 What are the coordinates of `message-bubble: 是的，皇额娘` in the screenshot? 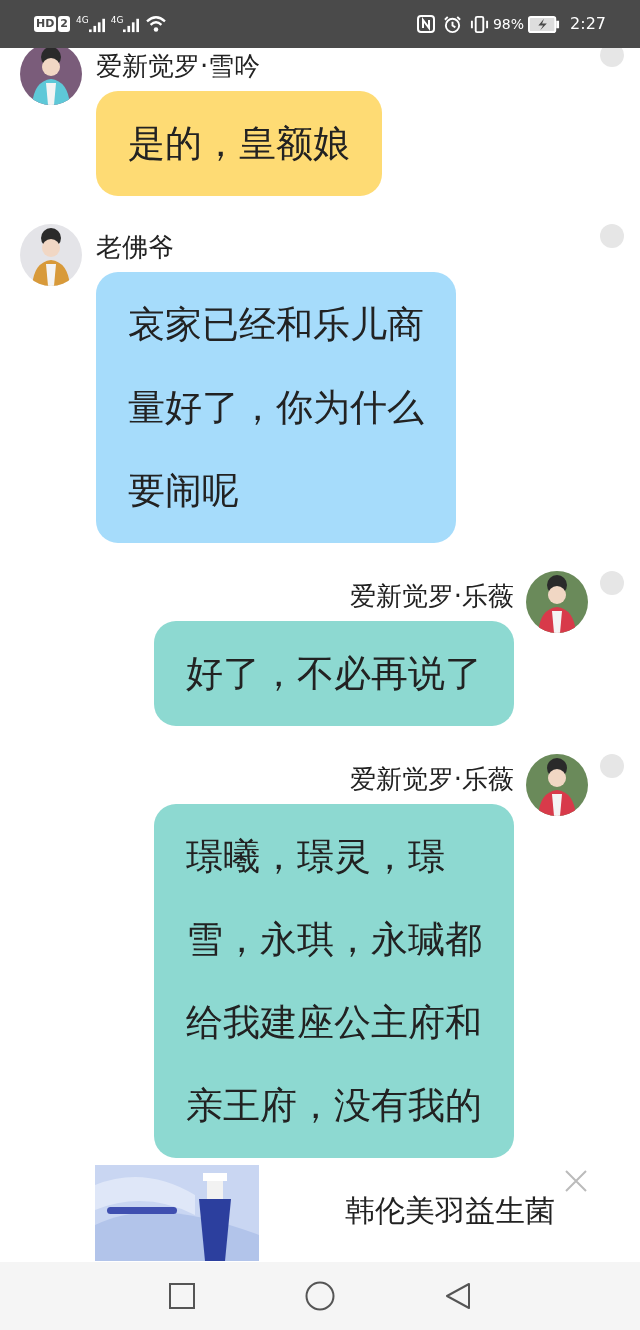 It's located at (239, 143).